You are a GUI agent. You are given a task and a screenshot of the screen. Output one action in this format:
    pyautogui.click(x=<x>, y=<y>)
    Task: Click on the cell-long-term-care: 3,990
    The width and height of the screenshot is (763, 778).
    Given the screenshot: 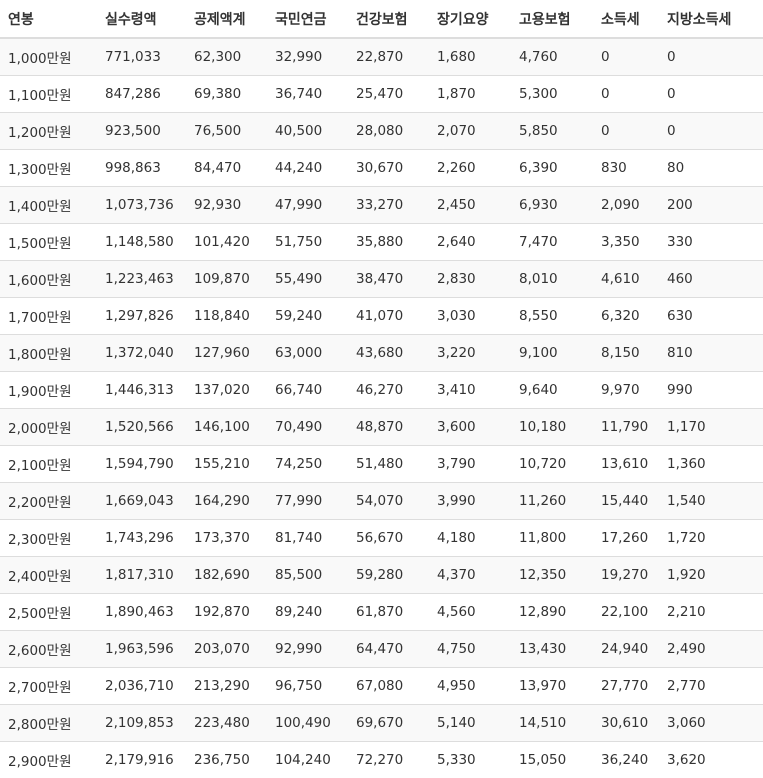 What is the action you would take?
    pyautogui.click(x=478, y=500)
    